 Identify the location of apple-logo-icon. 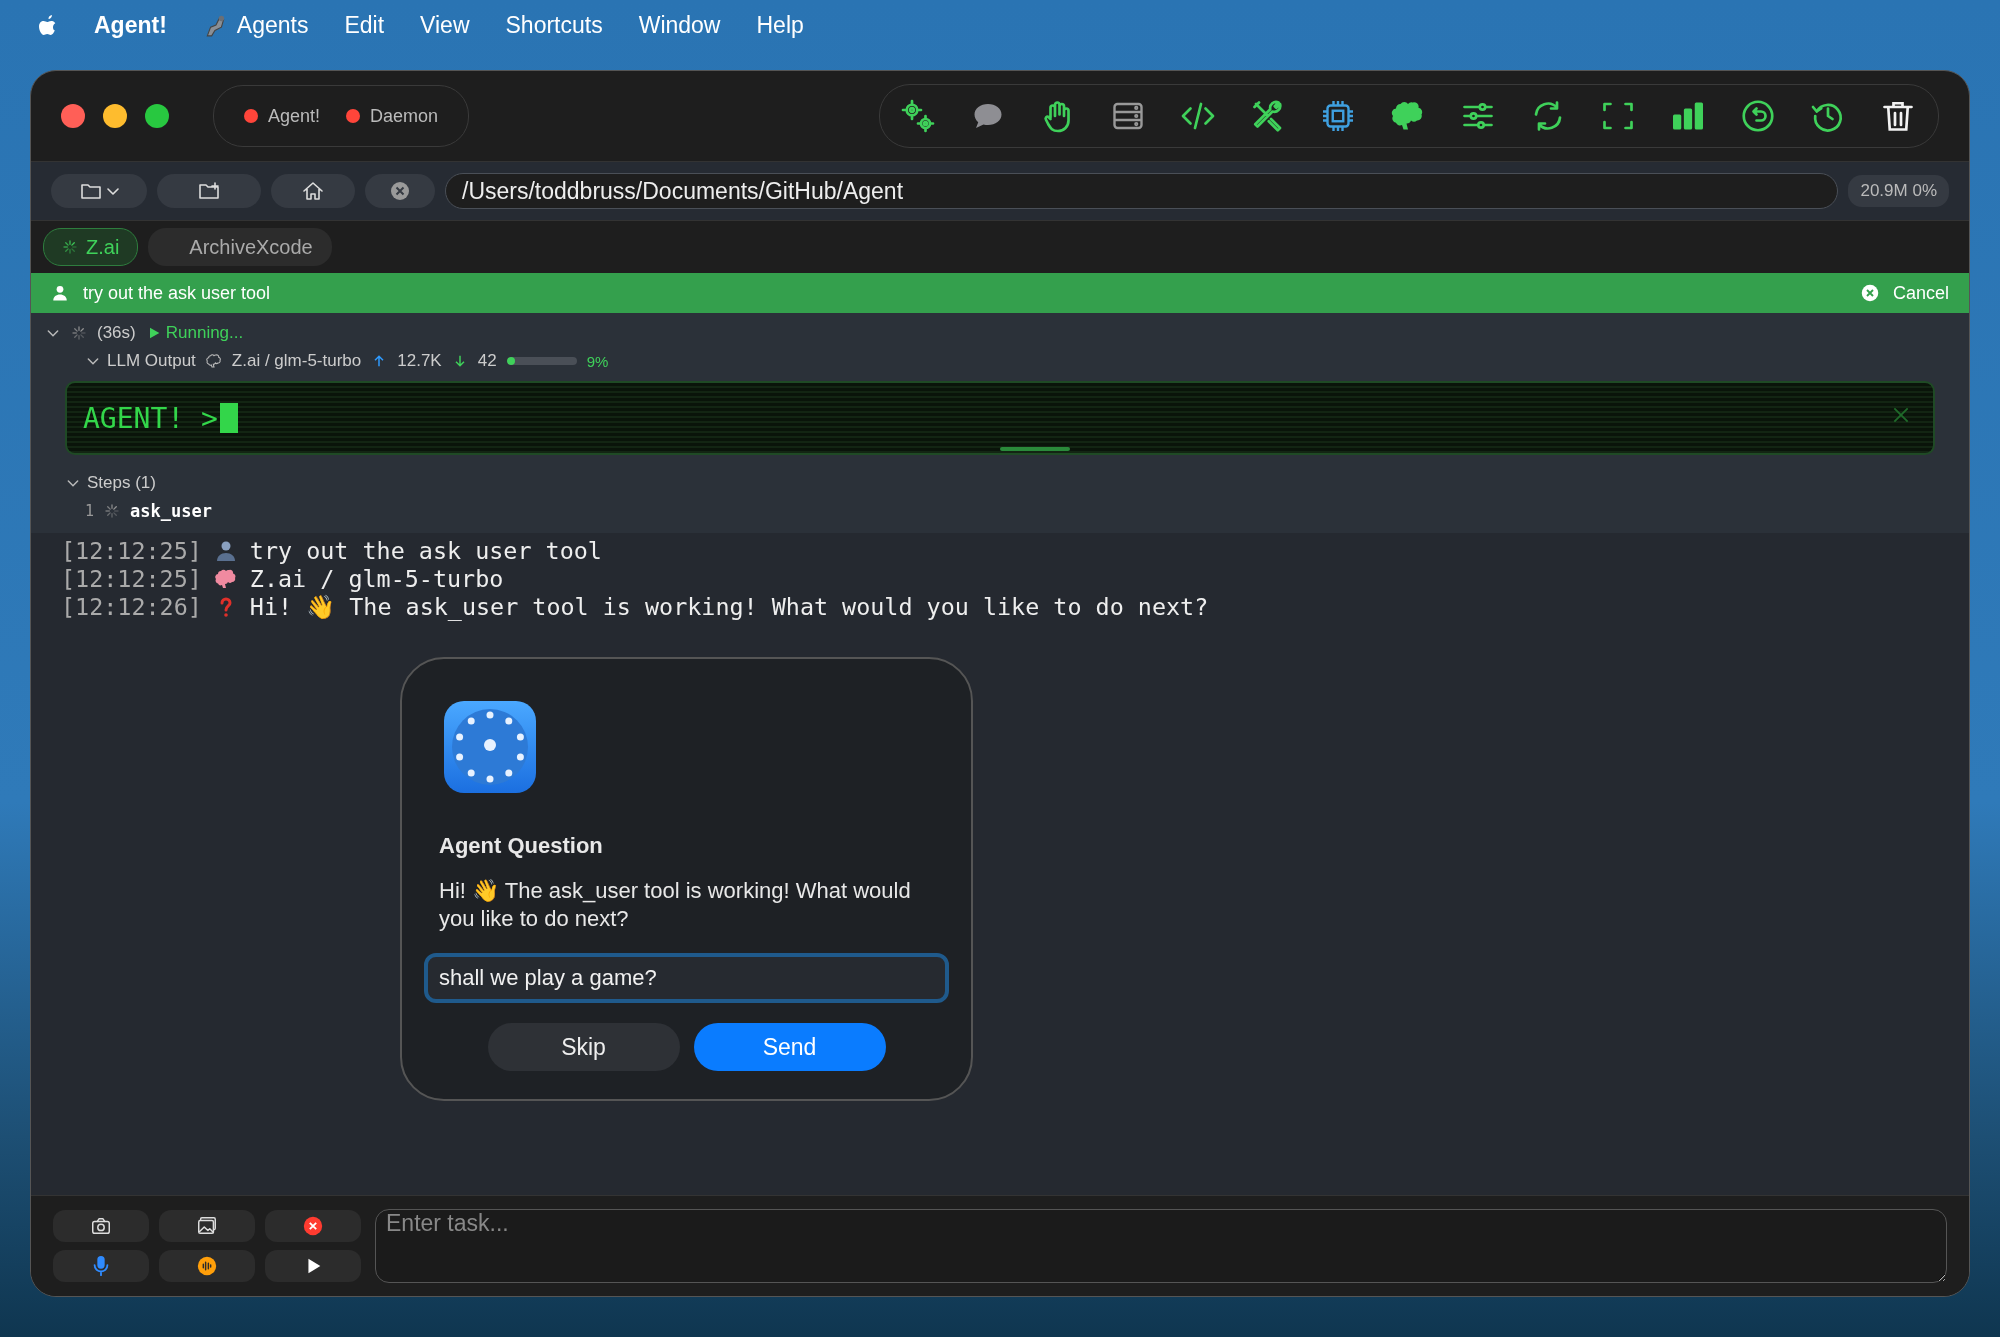
(47, 25).